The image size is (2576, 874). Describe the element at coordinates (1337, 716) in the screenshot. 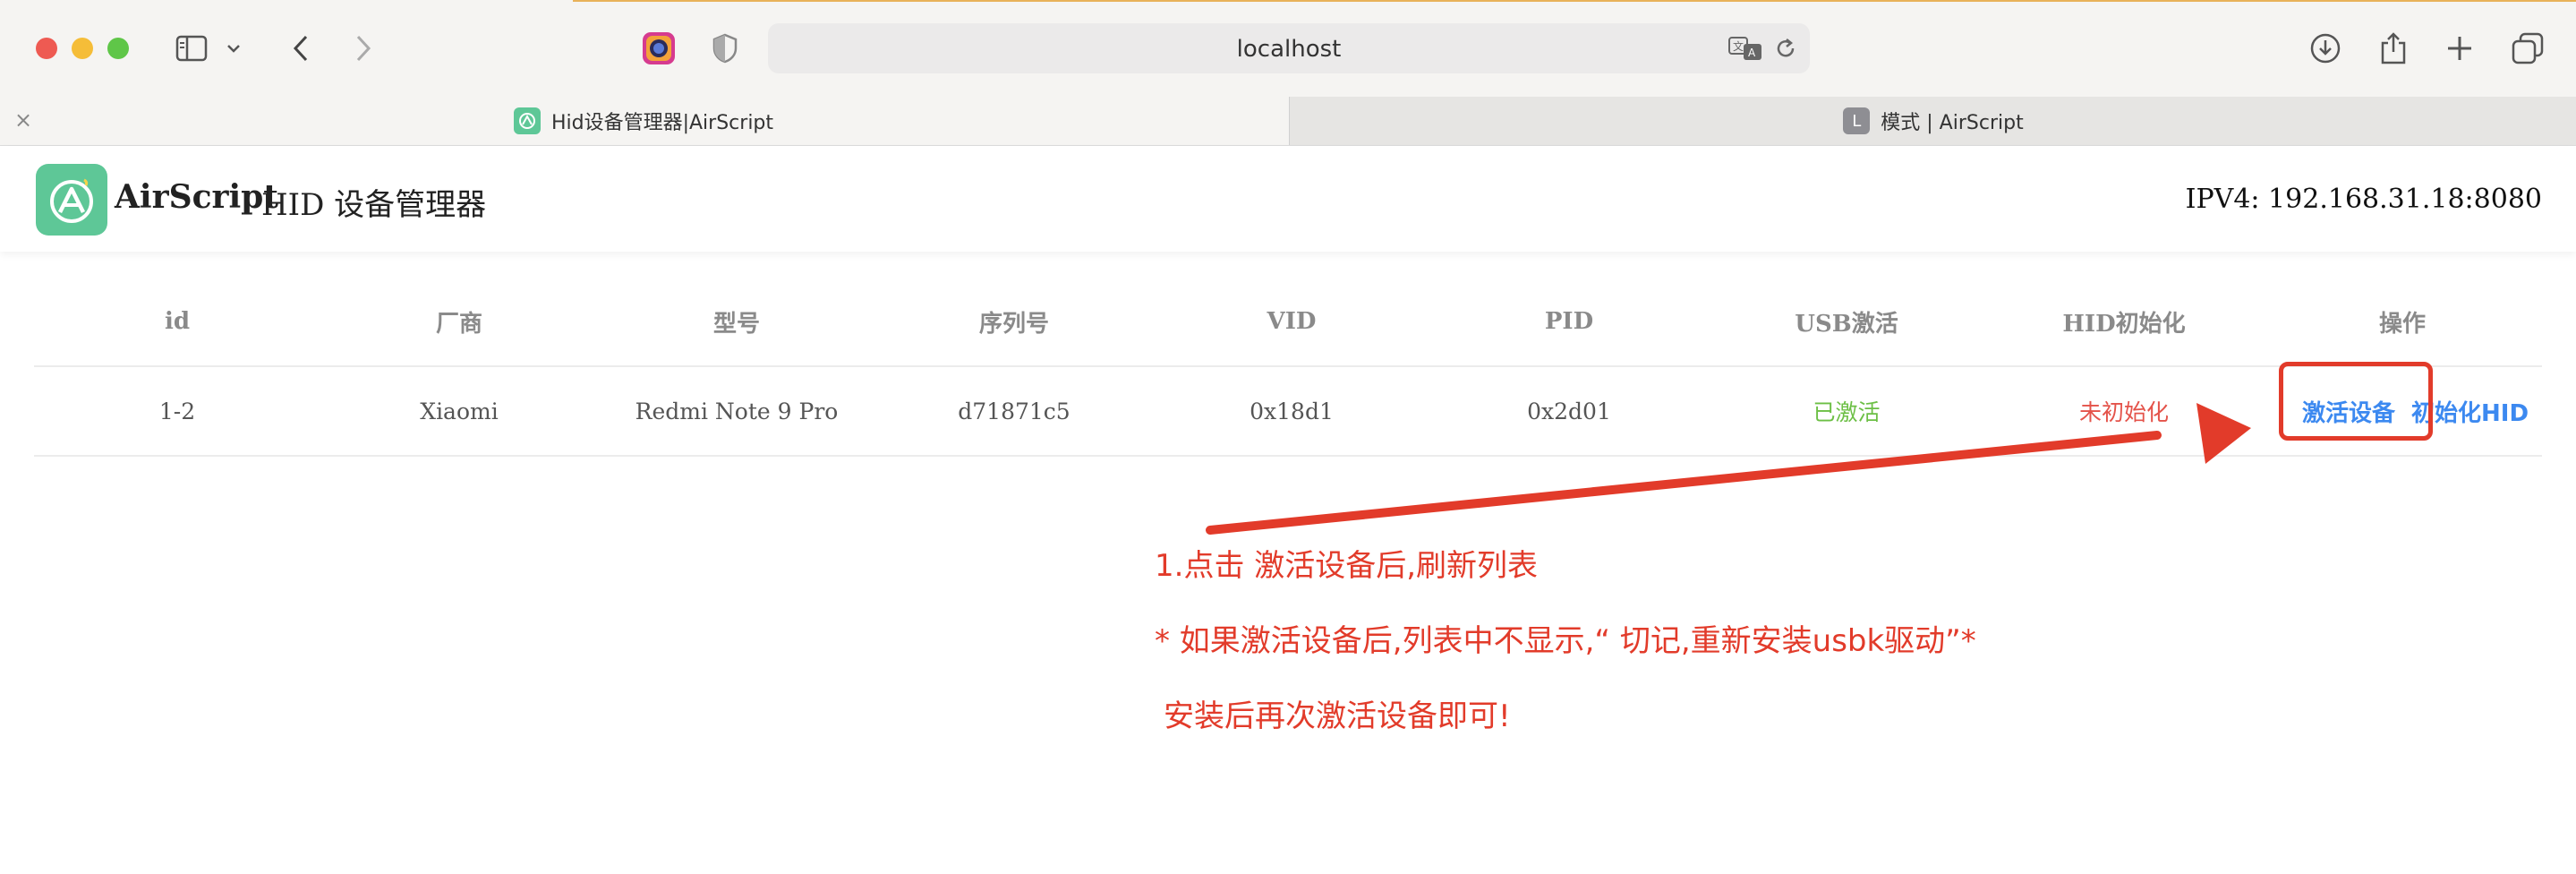

I see `annotation-step-2: 安装后再次激活设备即可!` at that location.